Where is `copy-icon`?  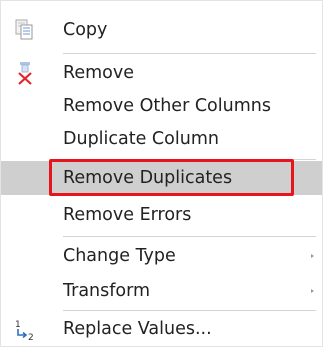 copy-icon is located at coordinates (25, 30).